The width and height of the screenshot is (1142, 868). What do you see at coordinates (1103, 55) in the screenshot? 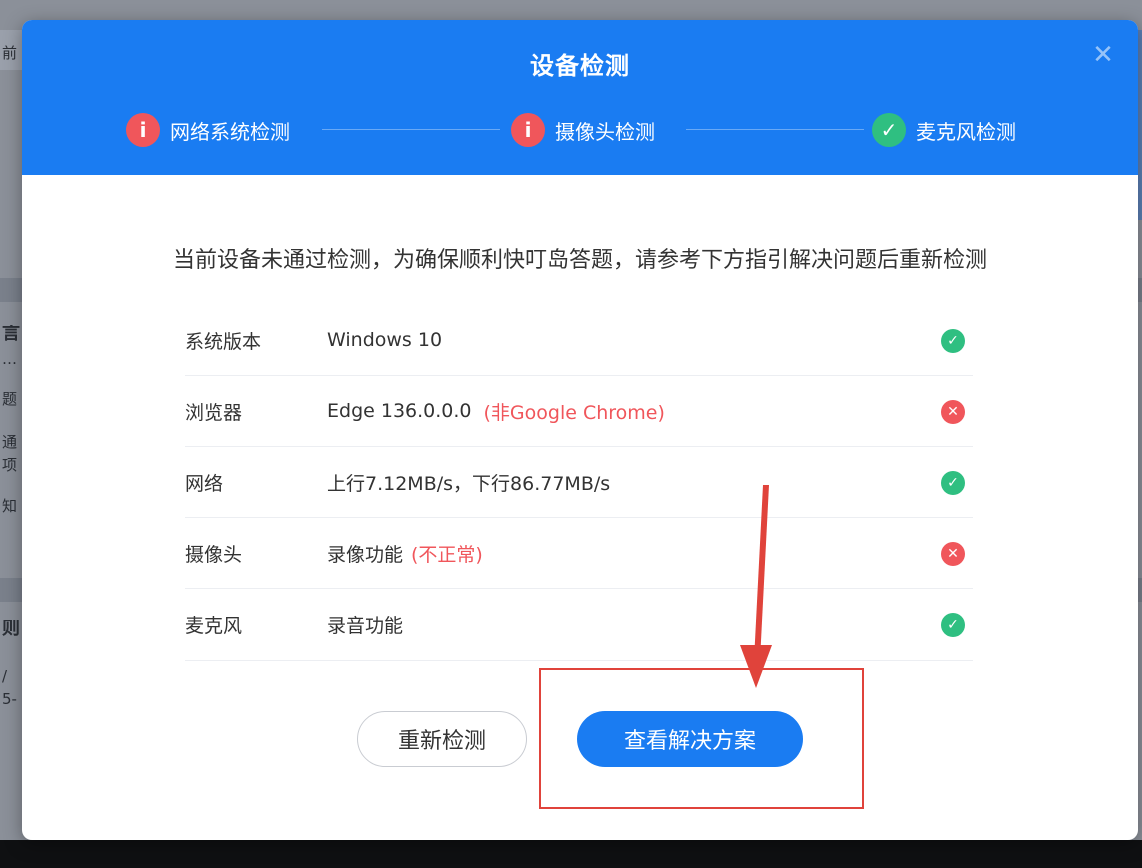
I see `close-icon: ✕` at bounding box center [1103, 55].